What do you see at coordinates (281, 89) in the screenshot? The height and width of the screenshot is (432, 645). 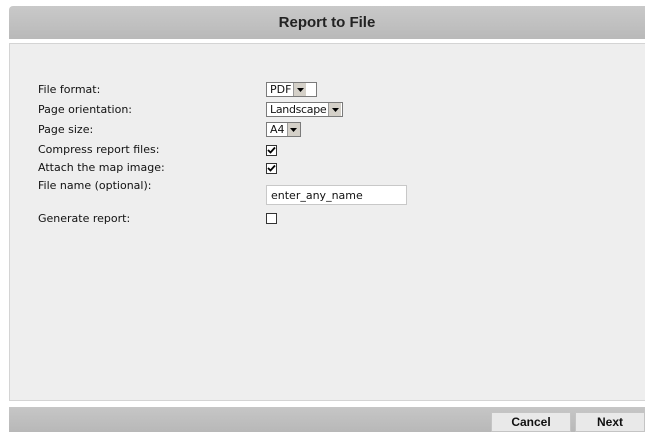 I see `file-format-value: PDF` at bounding box center [281, 89].